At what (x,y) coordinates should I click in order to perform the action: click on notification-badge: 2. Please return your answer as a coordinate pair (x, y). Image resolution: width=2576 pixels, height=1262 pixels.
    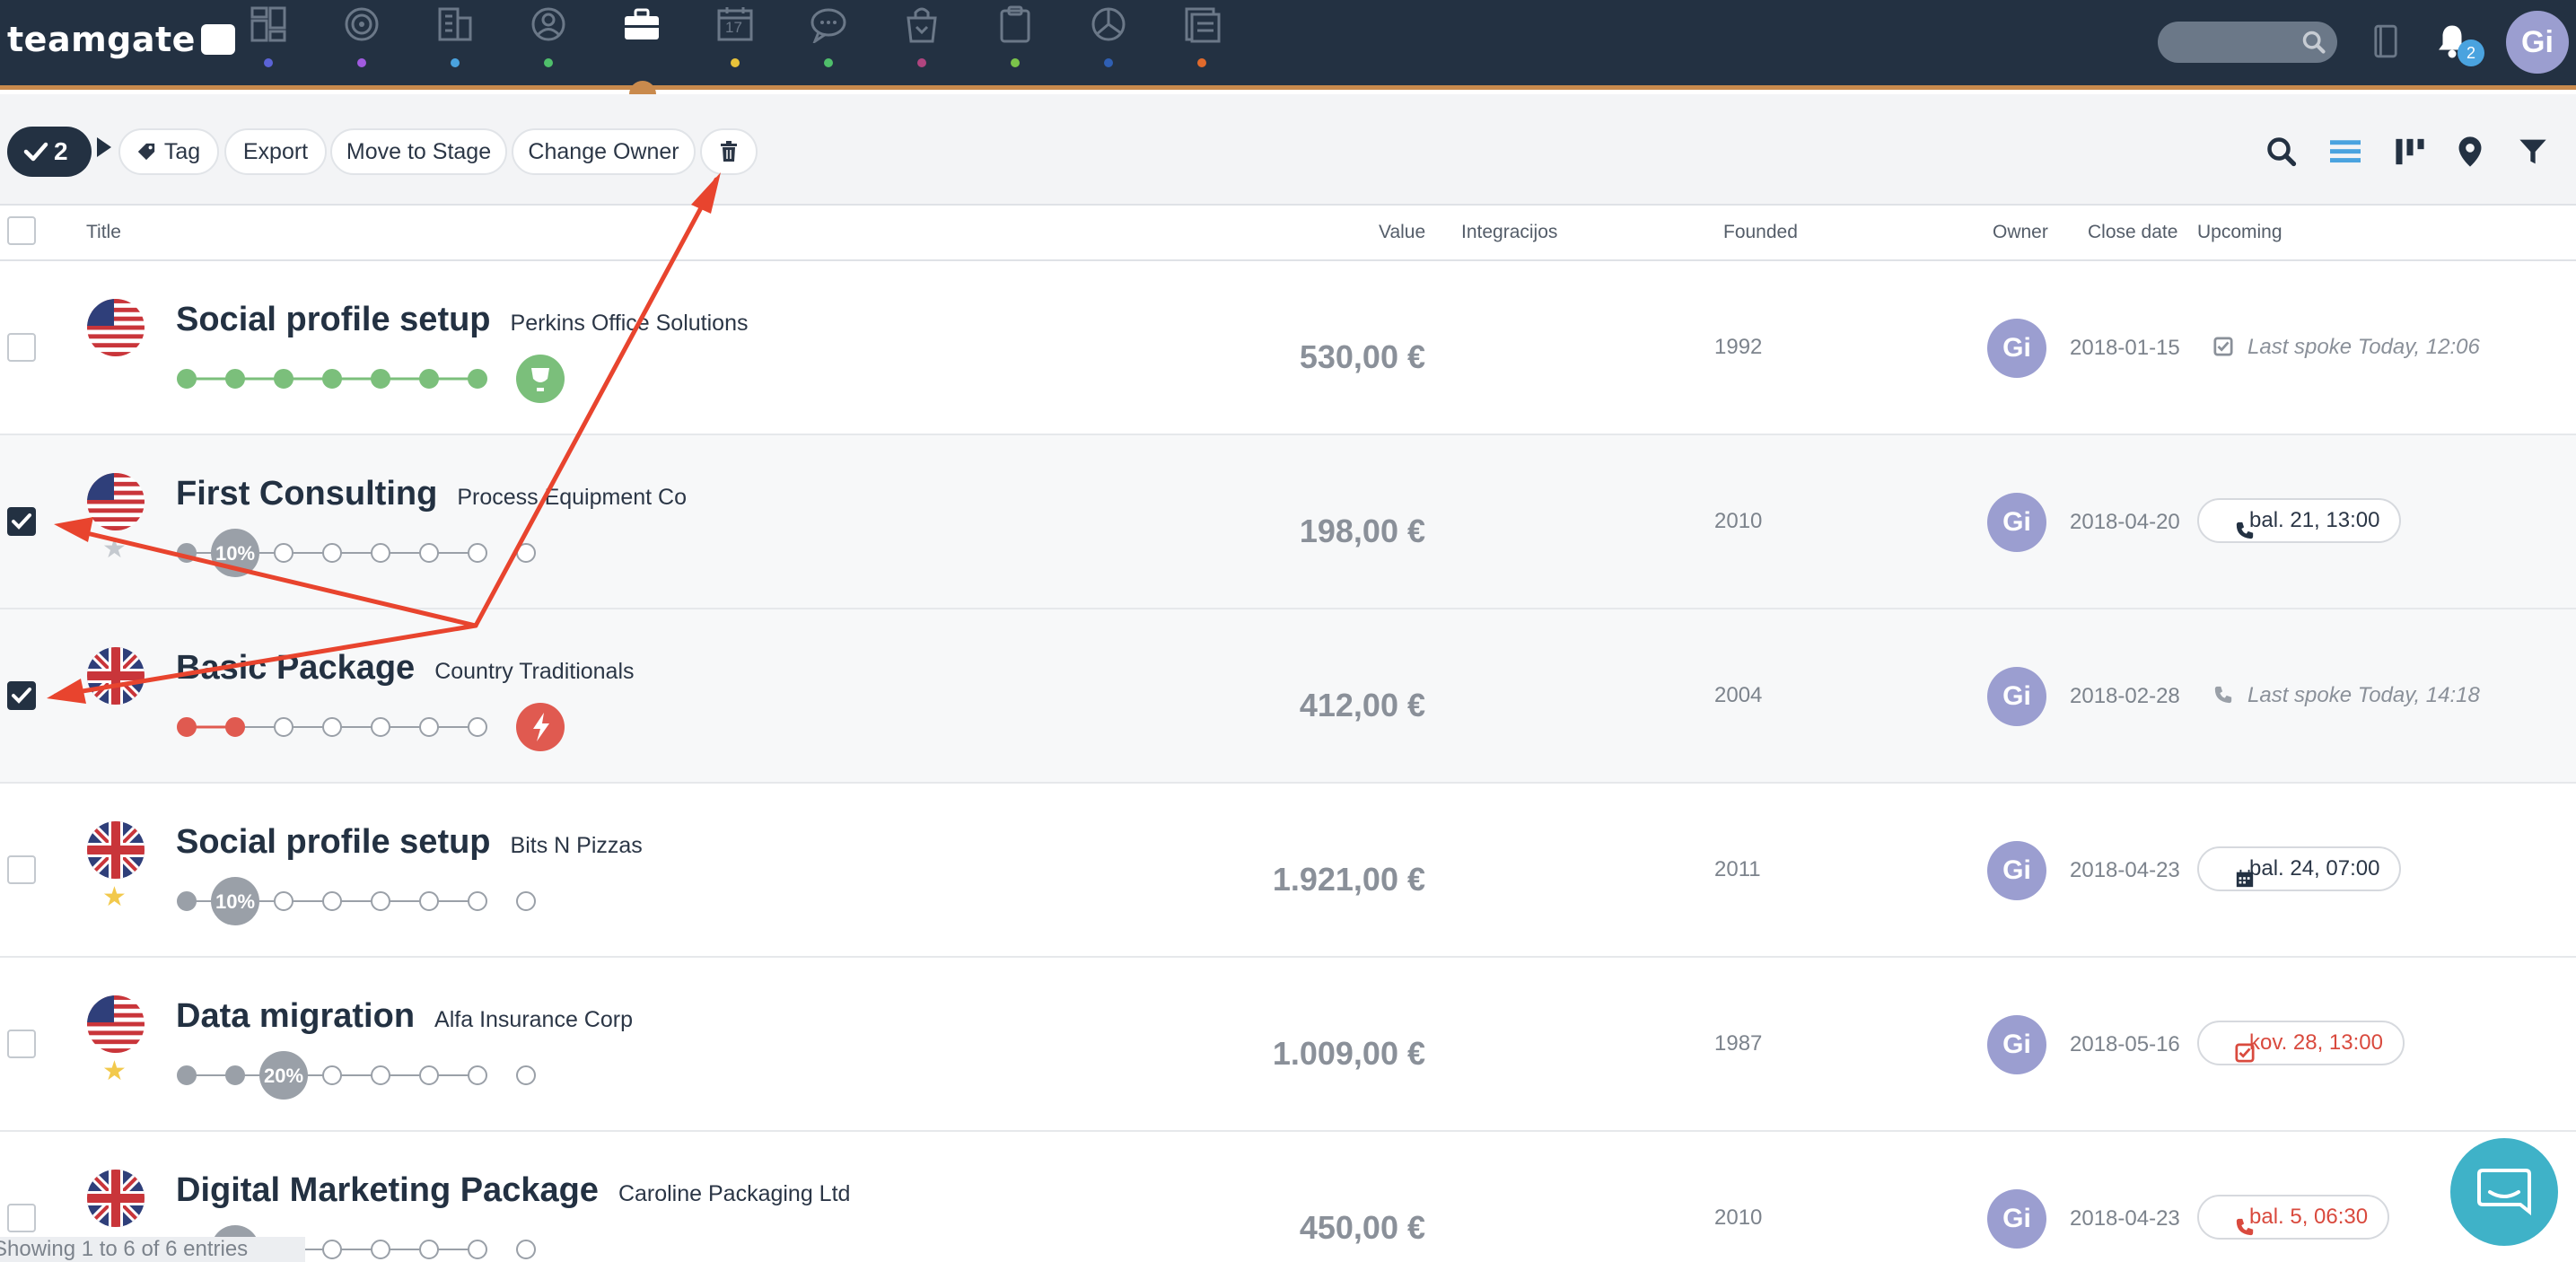
    Looking at the image, I should click on (2471, 53).